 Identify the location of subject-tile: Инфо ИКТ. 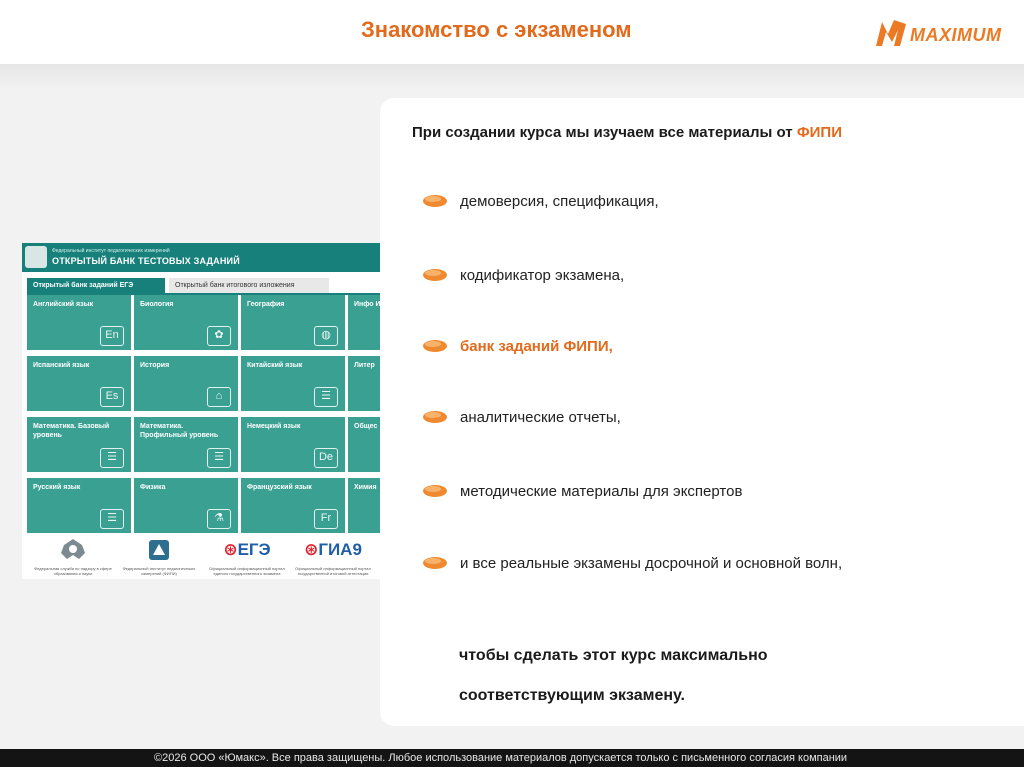
(364, 322).